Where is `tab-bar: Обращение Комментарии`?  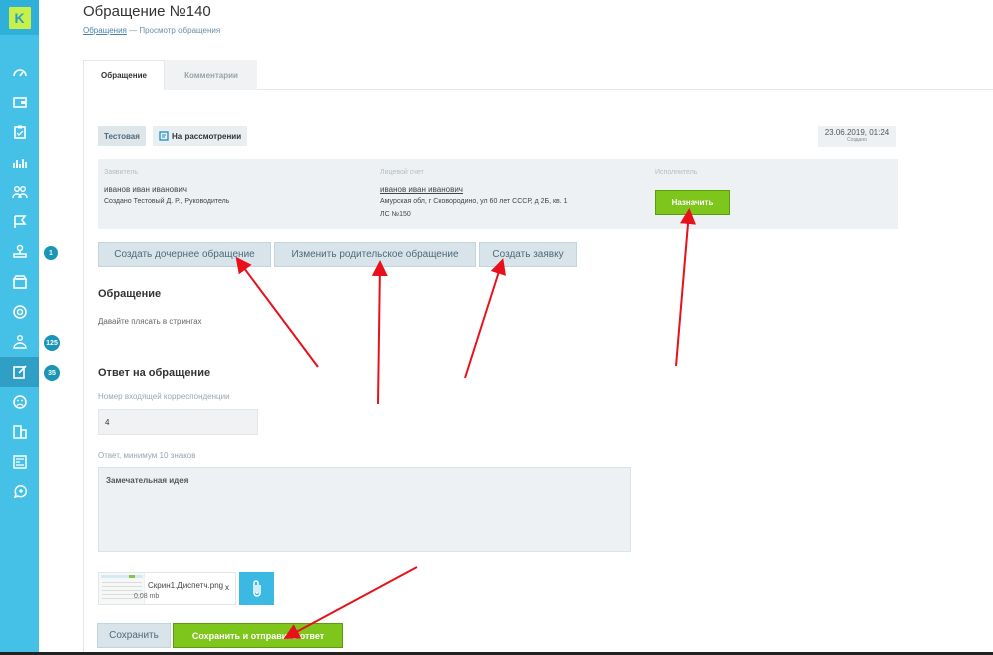 tab-bar: Обращение Комментарии is located at coordinates (170, 75).